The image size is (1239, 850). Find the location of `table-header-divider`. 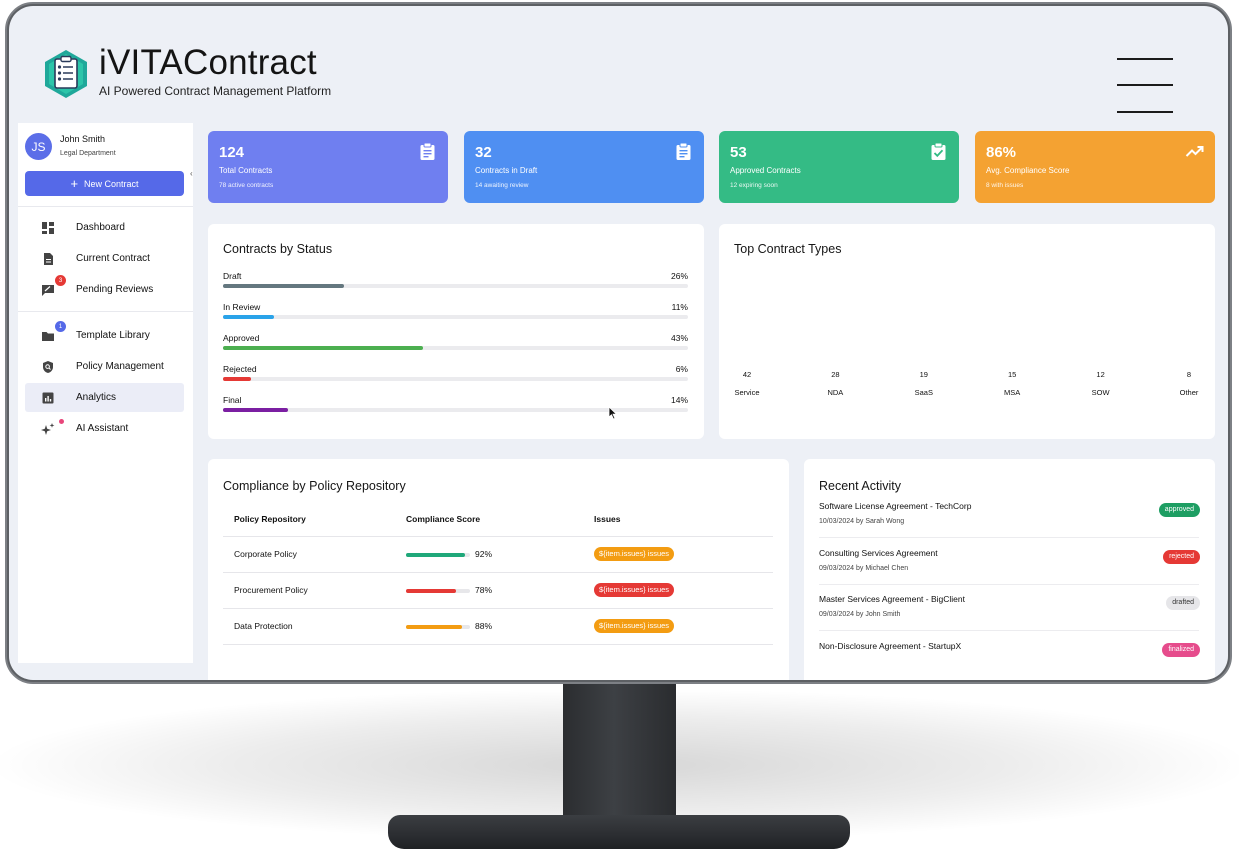

table-header-divider is located at coordinates (498, 536).